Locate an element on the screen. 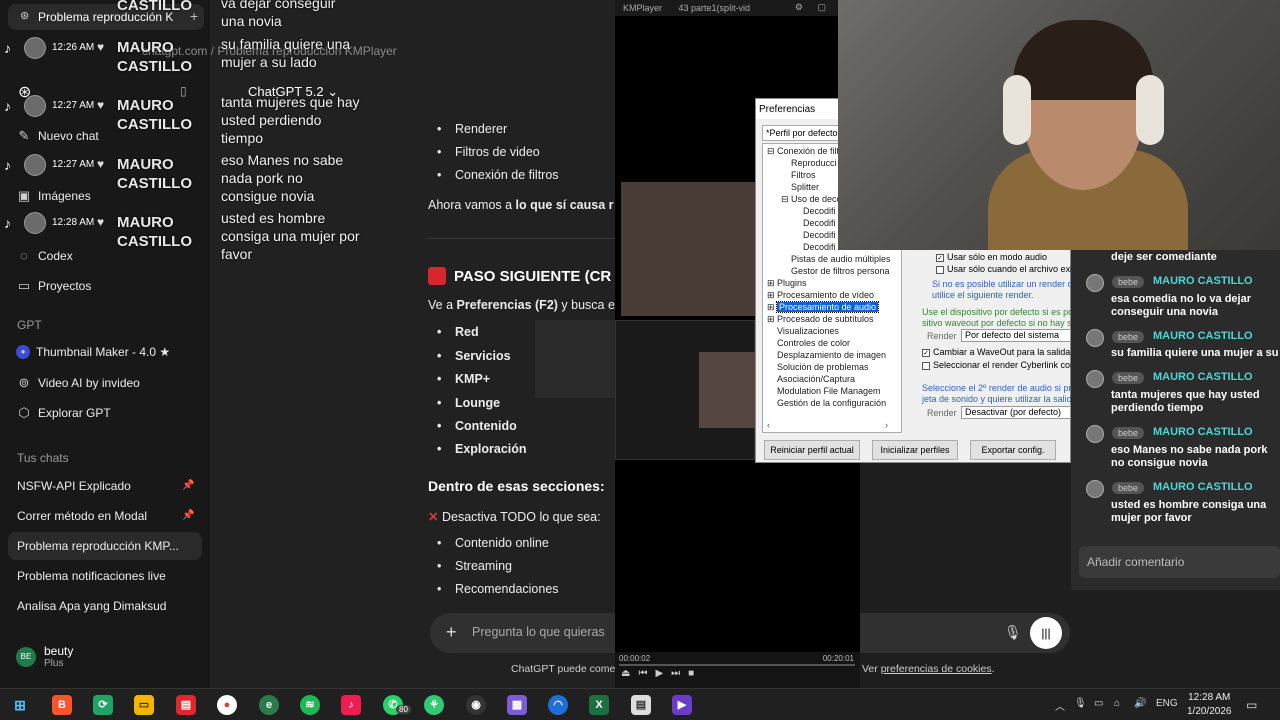  microphone-tray-icon: 🎙 is located at coordinates (1080, 703).